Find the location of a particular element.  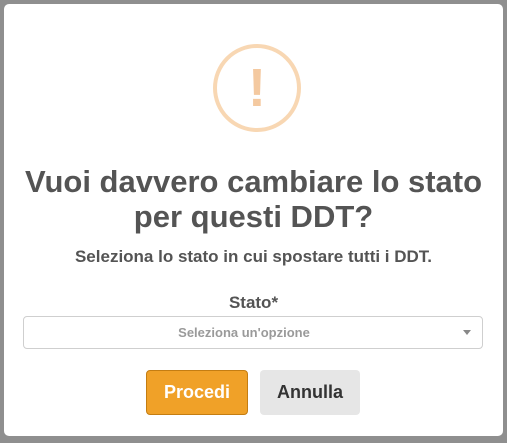

cancel-button: Annulla is located at coordinates (310, 392).